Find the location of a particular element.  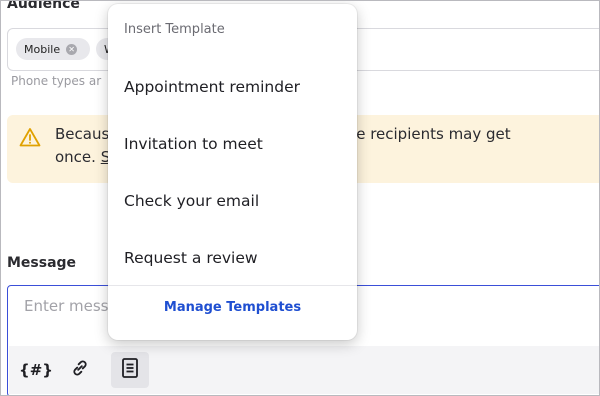

document-icon is located at coordinates (130, 370).